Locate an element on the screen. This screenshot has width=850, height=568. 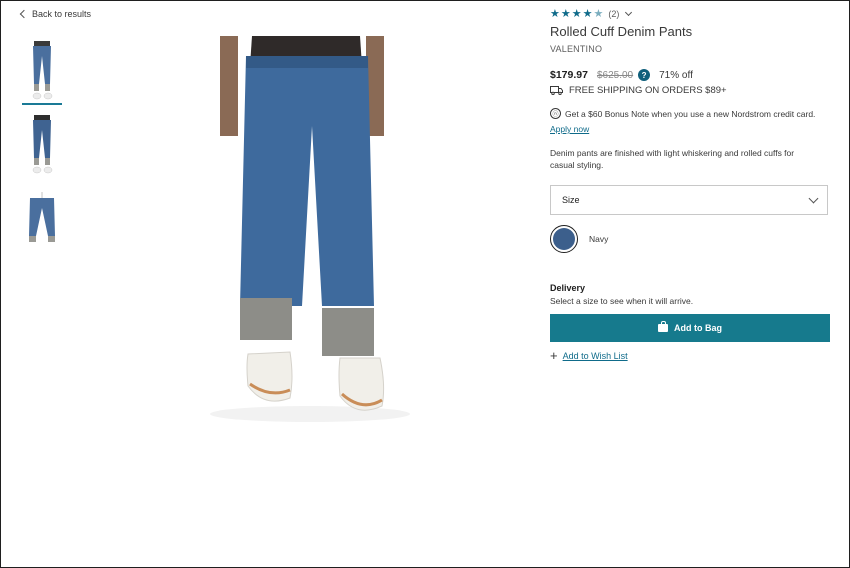
shipping-row: FREE SHIPPING ON ORDERS $89+ is located at coordinates (691, 90).